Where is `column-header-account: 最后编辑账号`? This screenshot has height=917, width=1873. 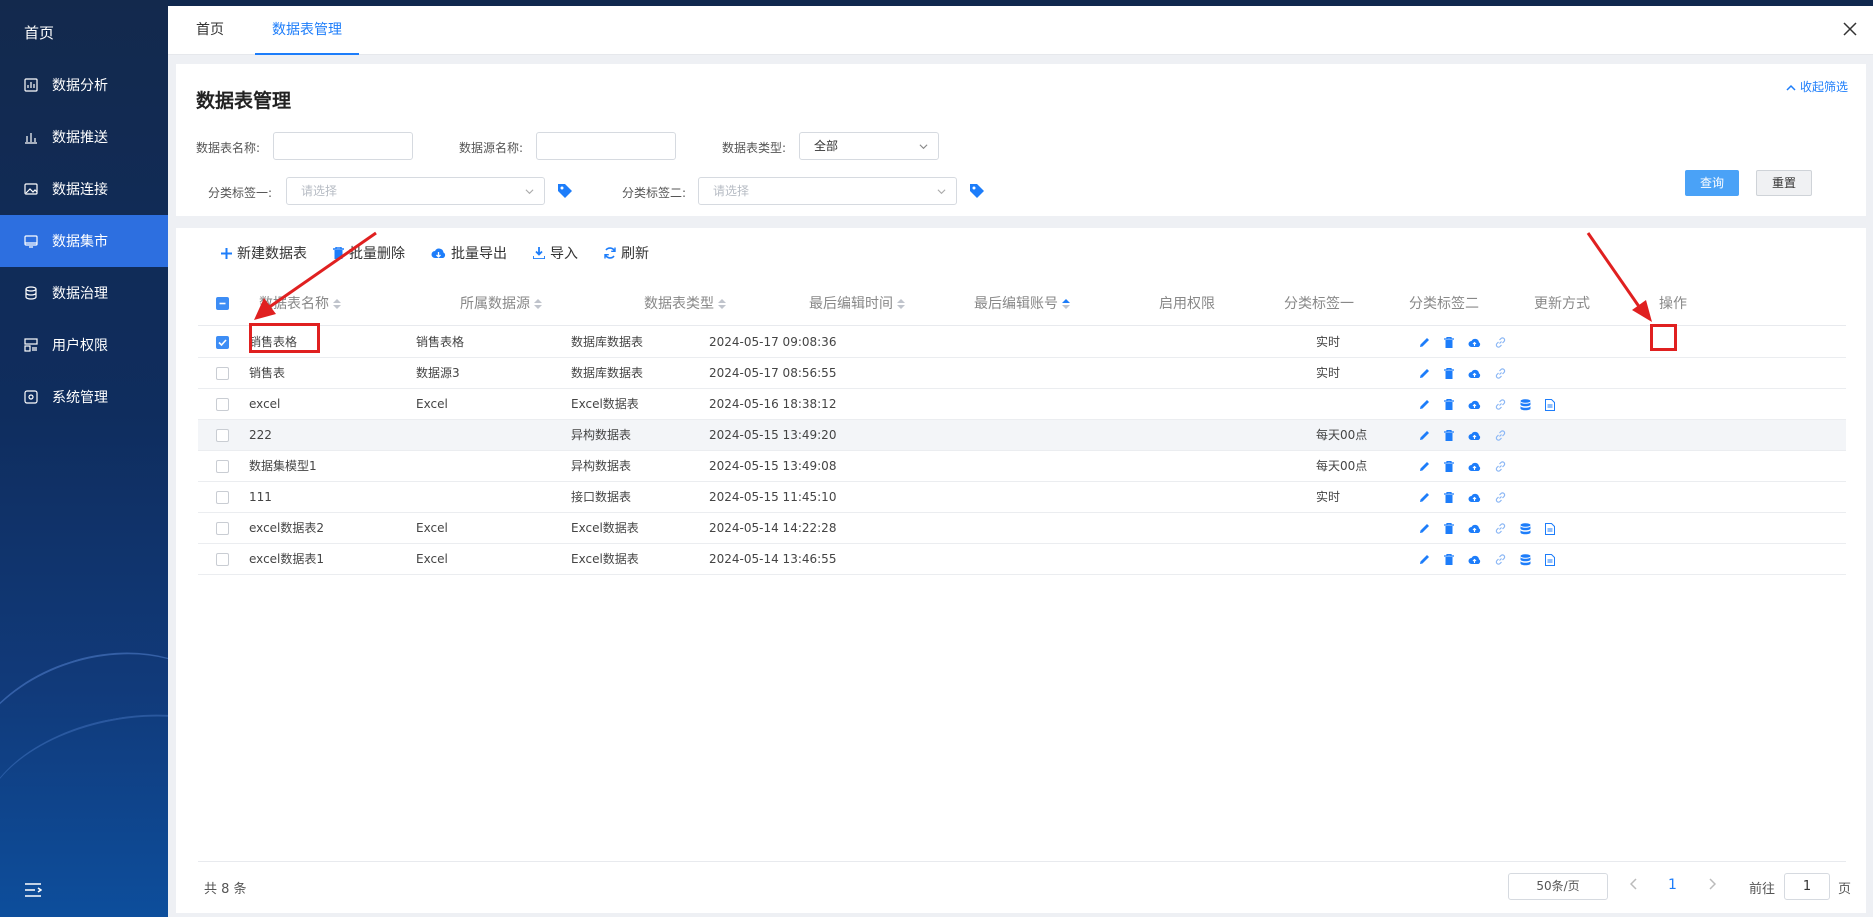
column-header-account: 最后编辑账号 is located at coordinates (1022, 304).